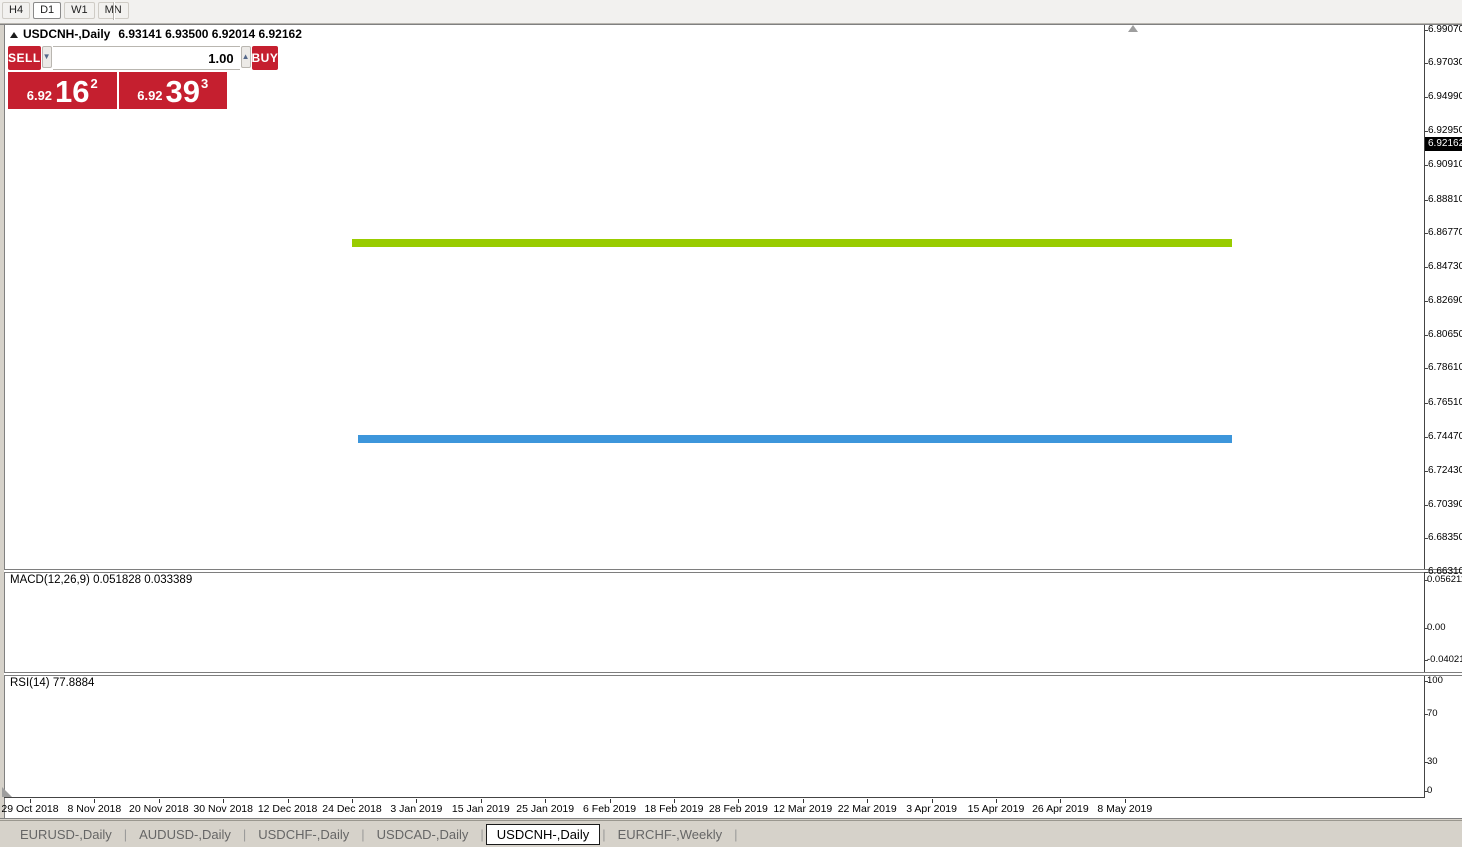  Describe the element at coordinates (66, 834) in the screenshot. I see `chart-tab-eurusd: EURUSD-,Daily` at that location.